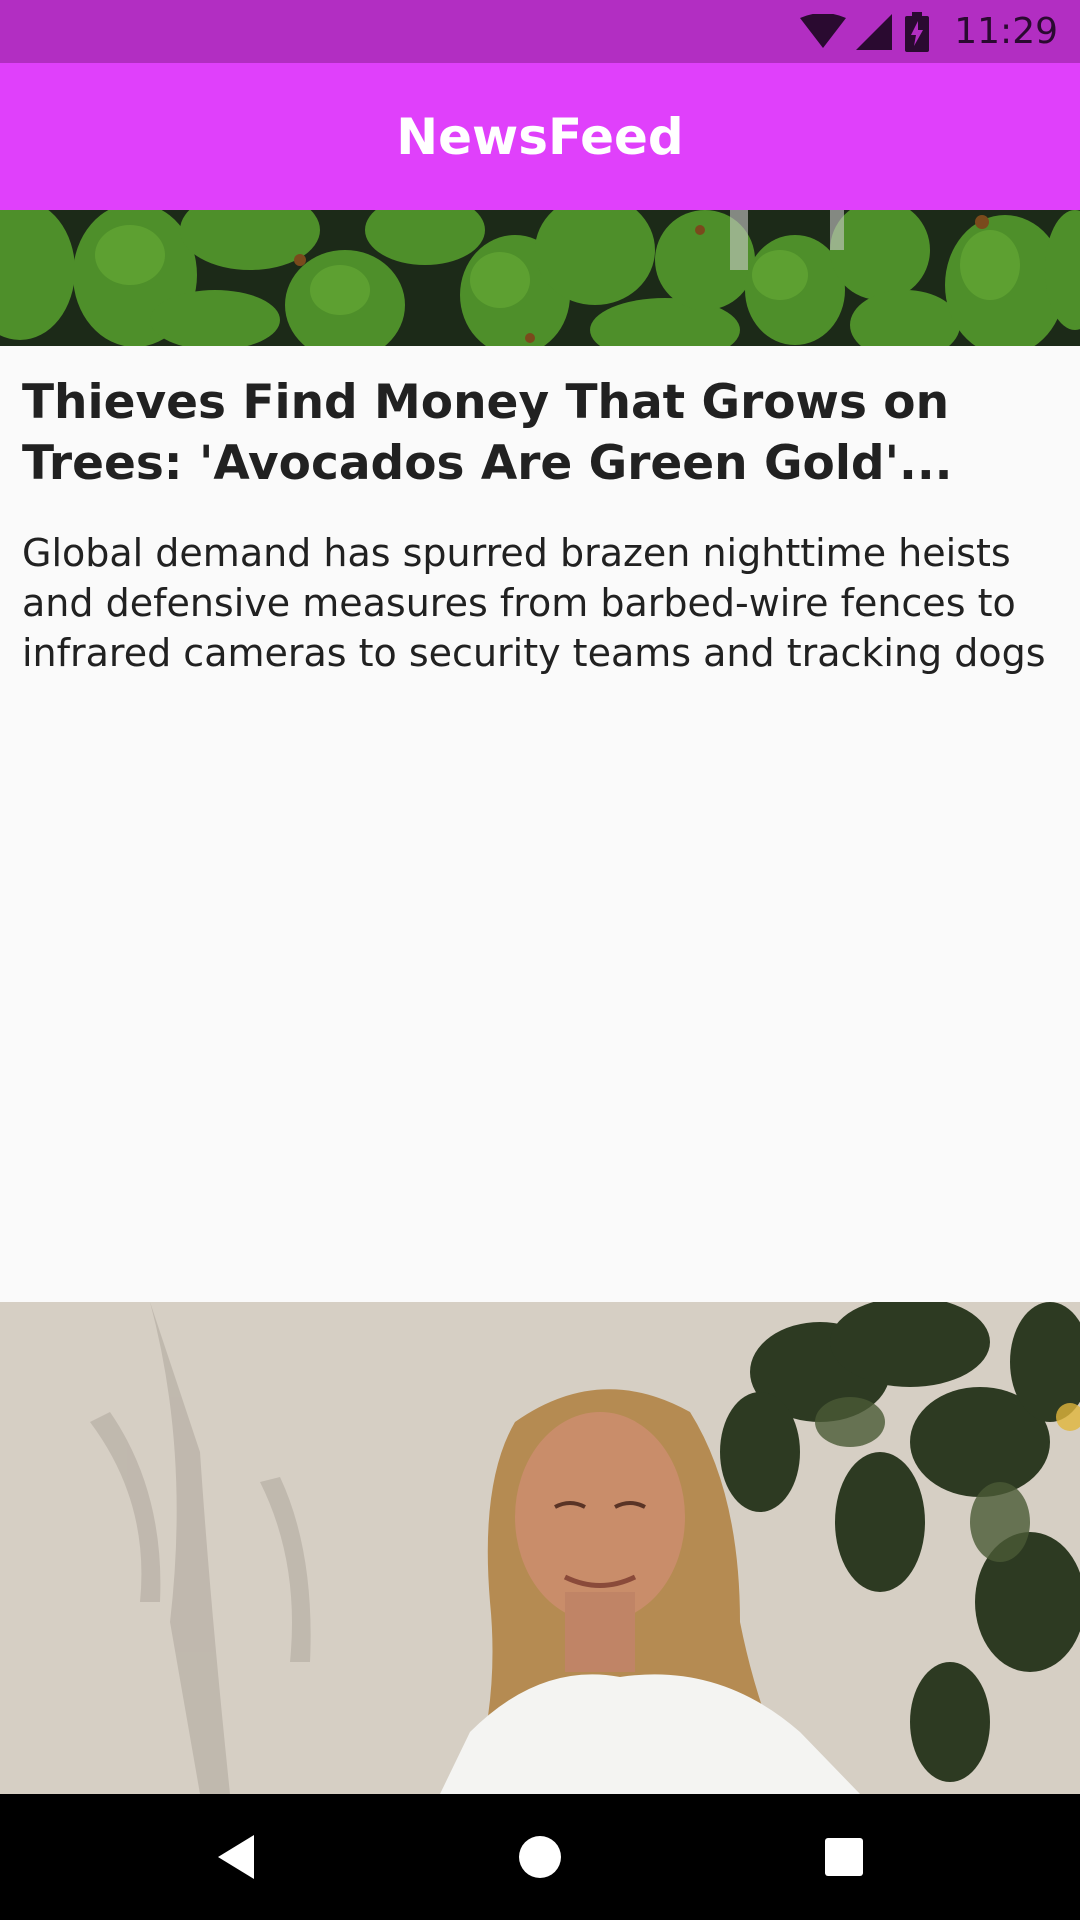  I want to click on recents-button, so click(844, 1857).